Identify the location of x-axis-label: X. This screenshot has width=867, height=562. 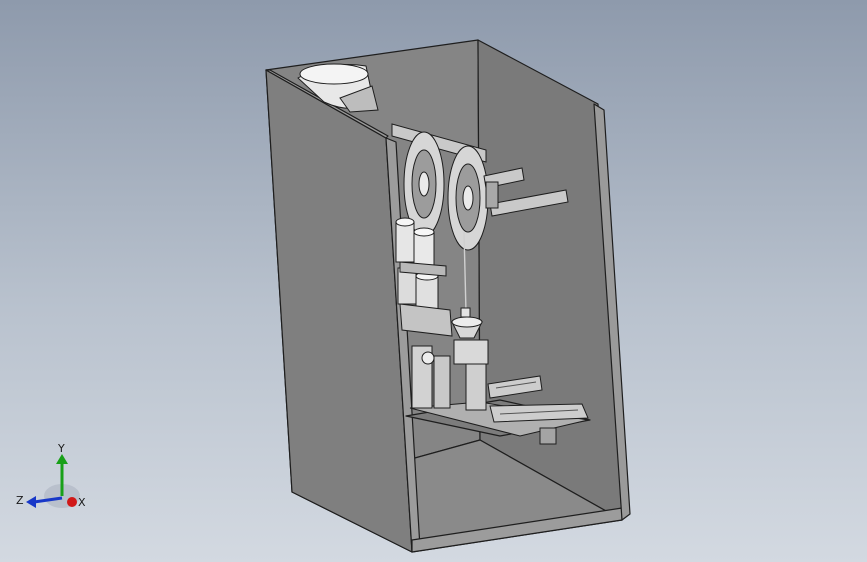
(82, 502).